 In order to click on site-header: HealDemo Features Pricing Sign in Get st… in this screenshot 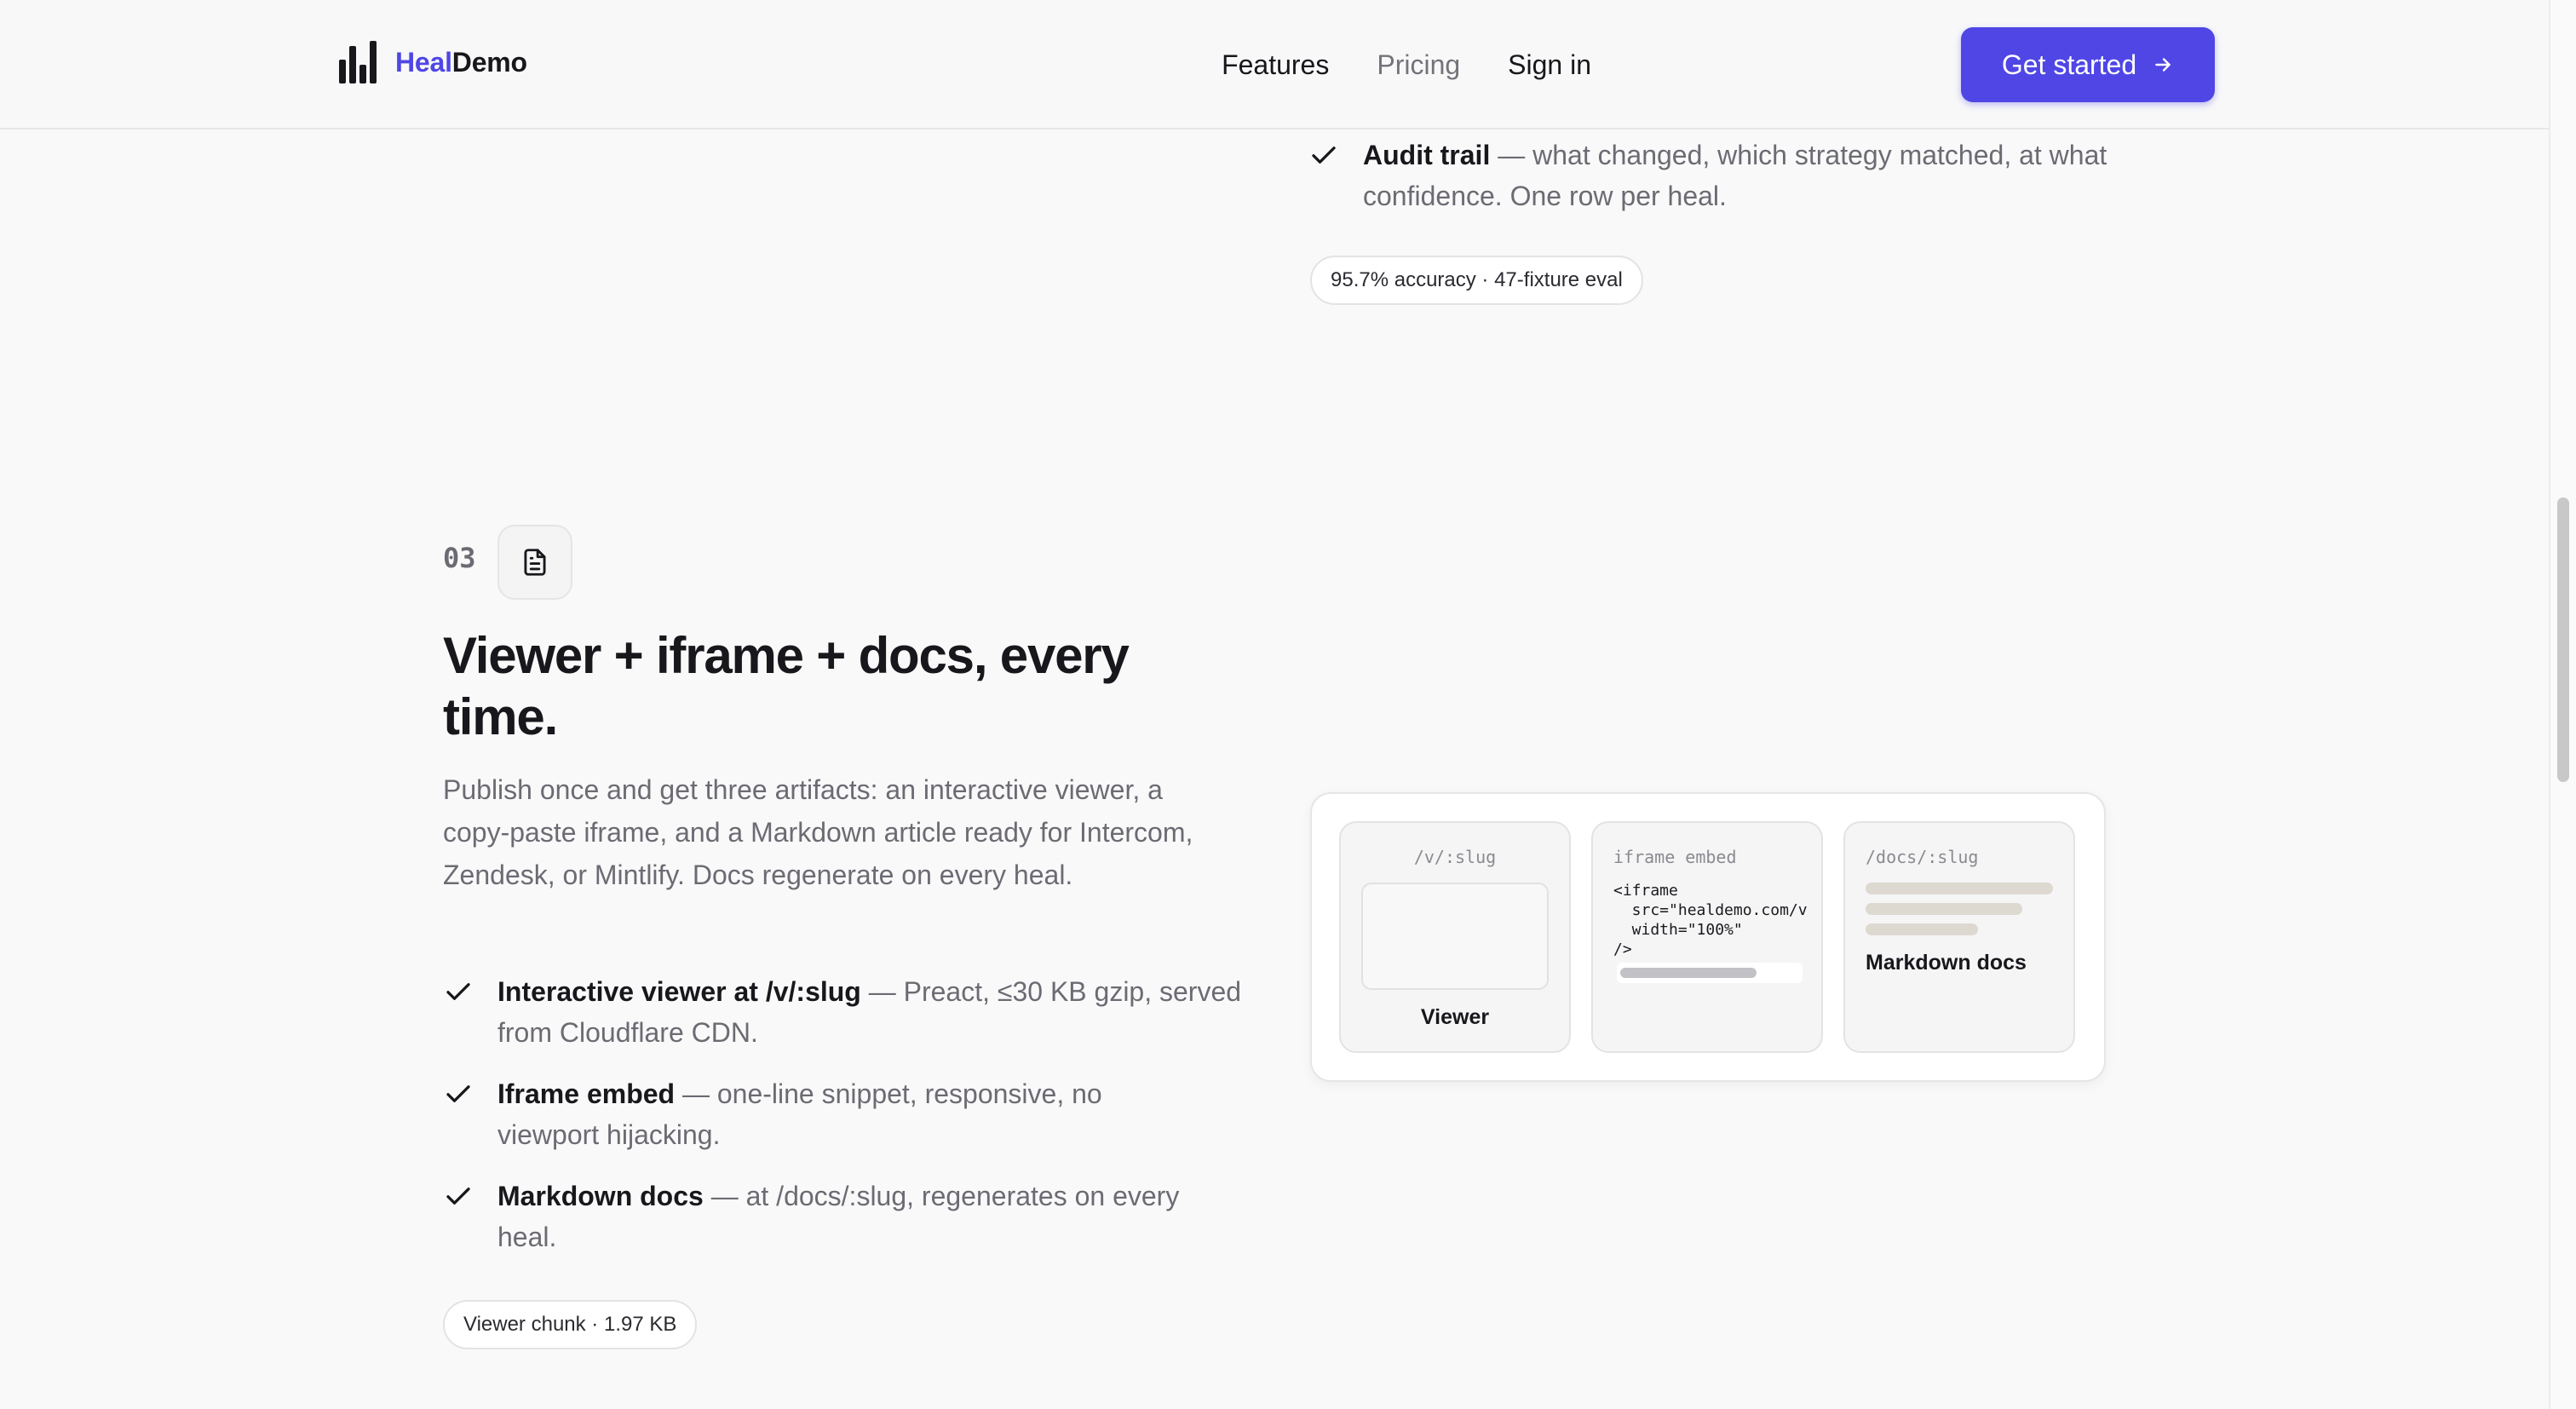, I will do `click(1275, 64)`.